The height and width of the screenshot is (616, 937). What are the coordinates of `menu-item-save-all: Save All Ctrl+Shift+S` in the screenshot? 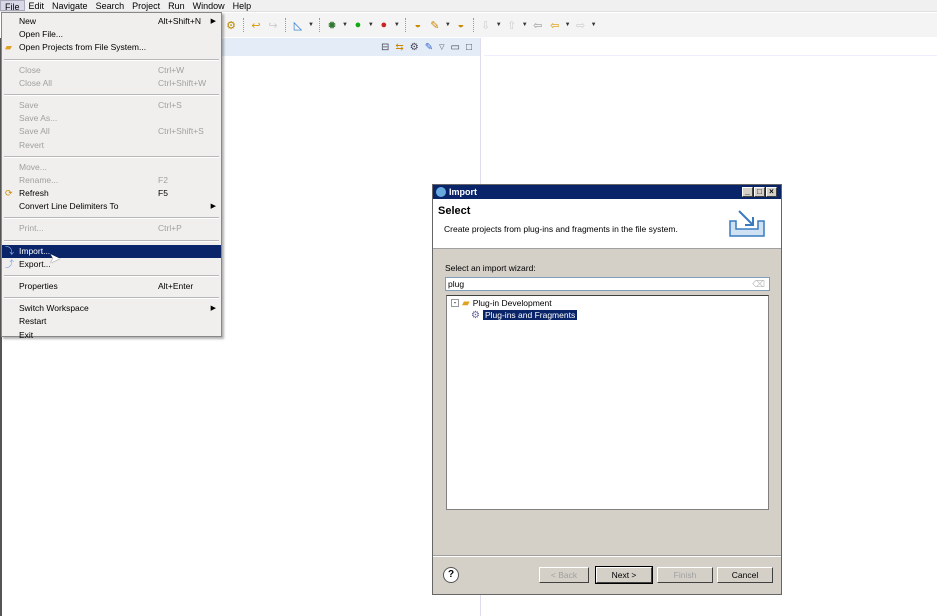 It's located at (111, 131).